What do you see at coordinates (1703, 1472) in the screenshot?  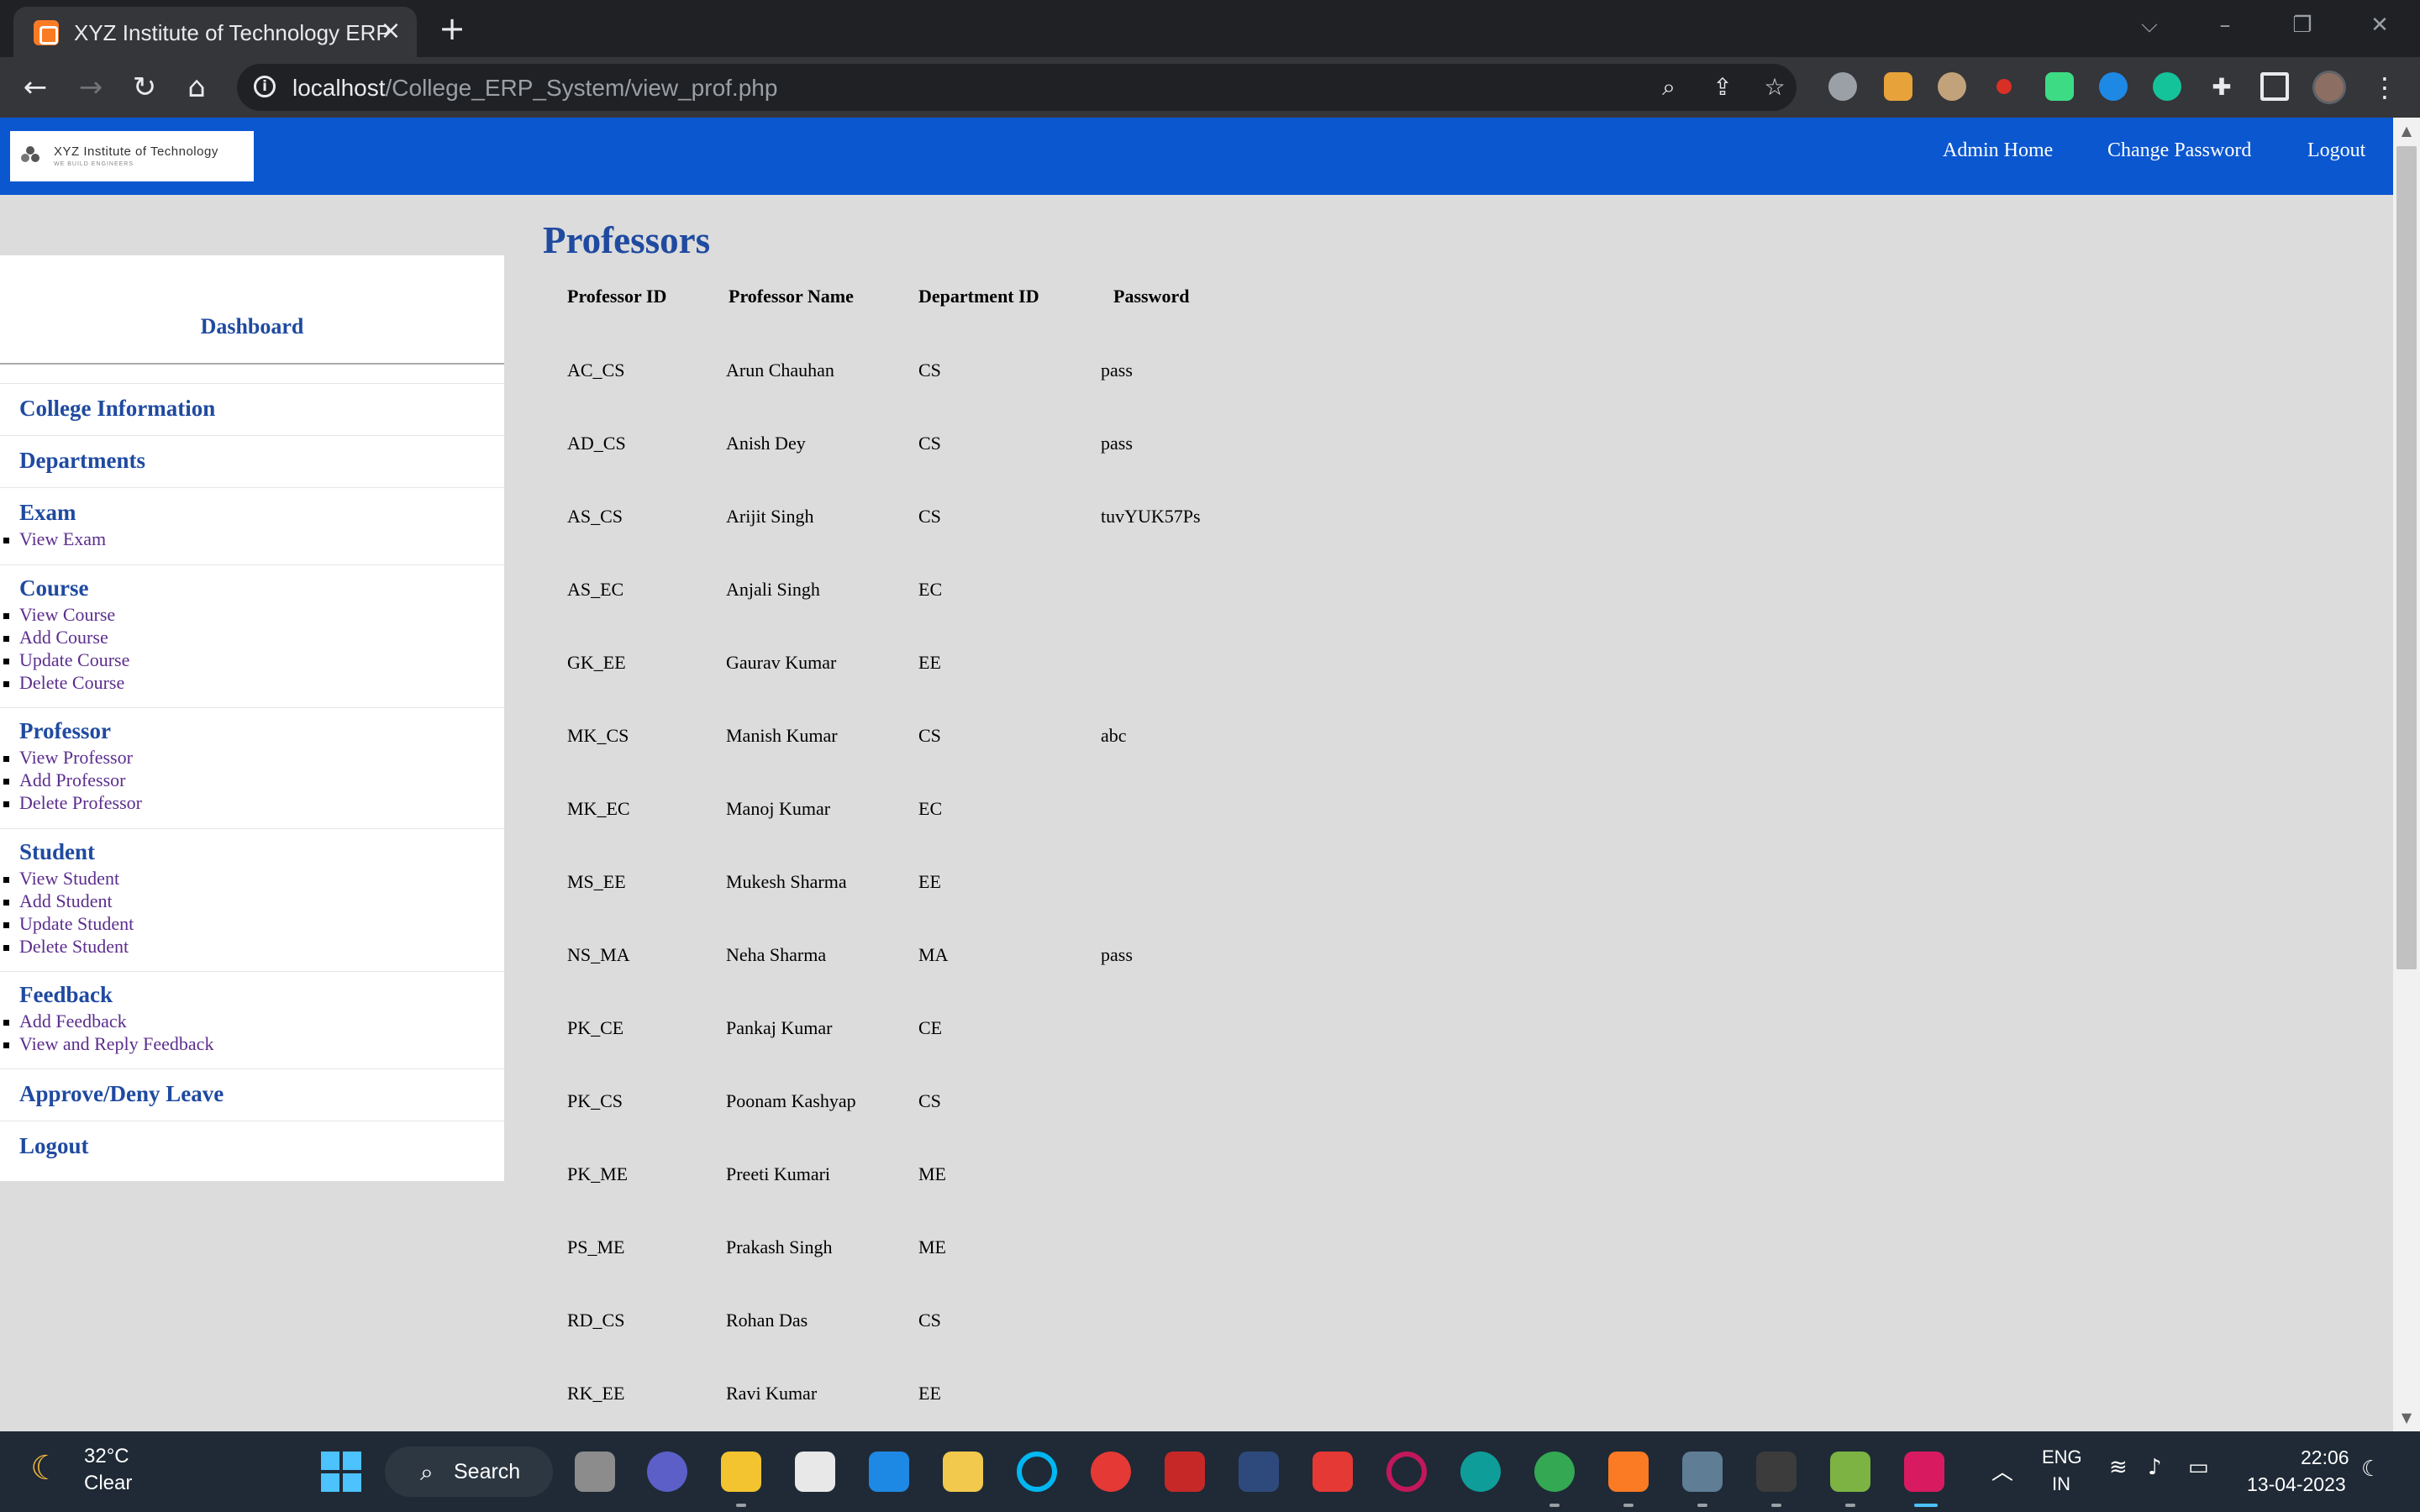 I see `resource-monitor-icon` at bounding box center [1703, 1472].